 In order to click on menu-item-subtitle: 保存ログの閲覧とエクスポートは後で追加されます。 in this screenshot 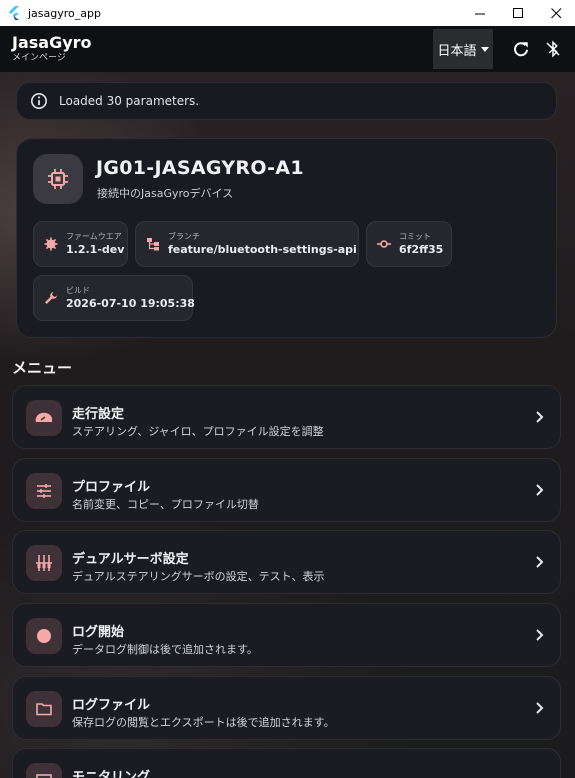, I will do `click(203, 722)`.